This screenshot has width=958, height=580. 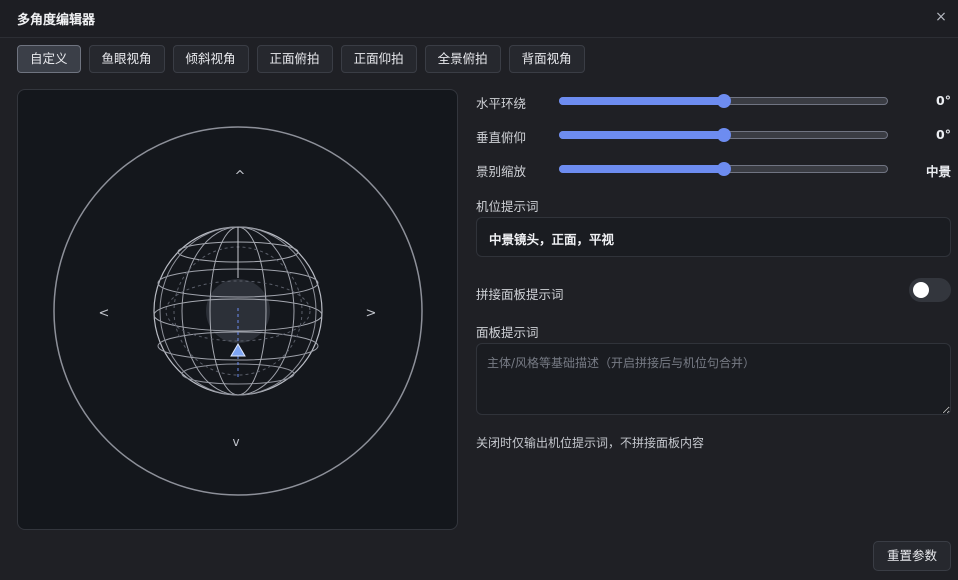 I want to click on slider-label: 景别缩放, so click(x=501, y=171).